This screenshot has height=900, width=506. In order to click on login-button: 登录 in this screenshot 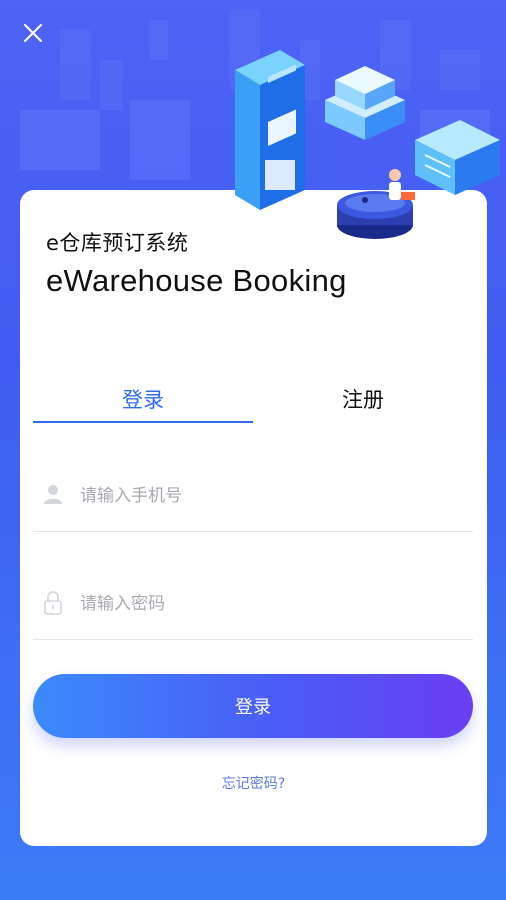, I will do `click(253, 706)`.